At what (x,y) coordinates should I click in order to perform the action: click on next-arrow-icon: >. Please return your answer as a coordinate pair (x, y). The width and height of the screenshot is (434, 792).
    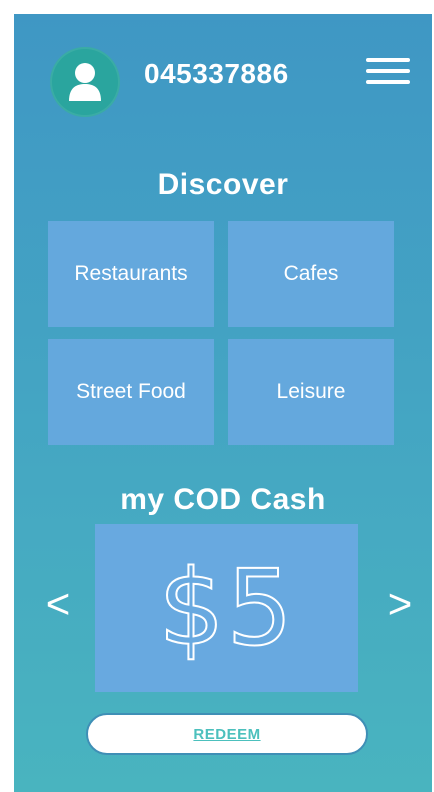
    Looking at the image, I should click on (400, 604).